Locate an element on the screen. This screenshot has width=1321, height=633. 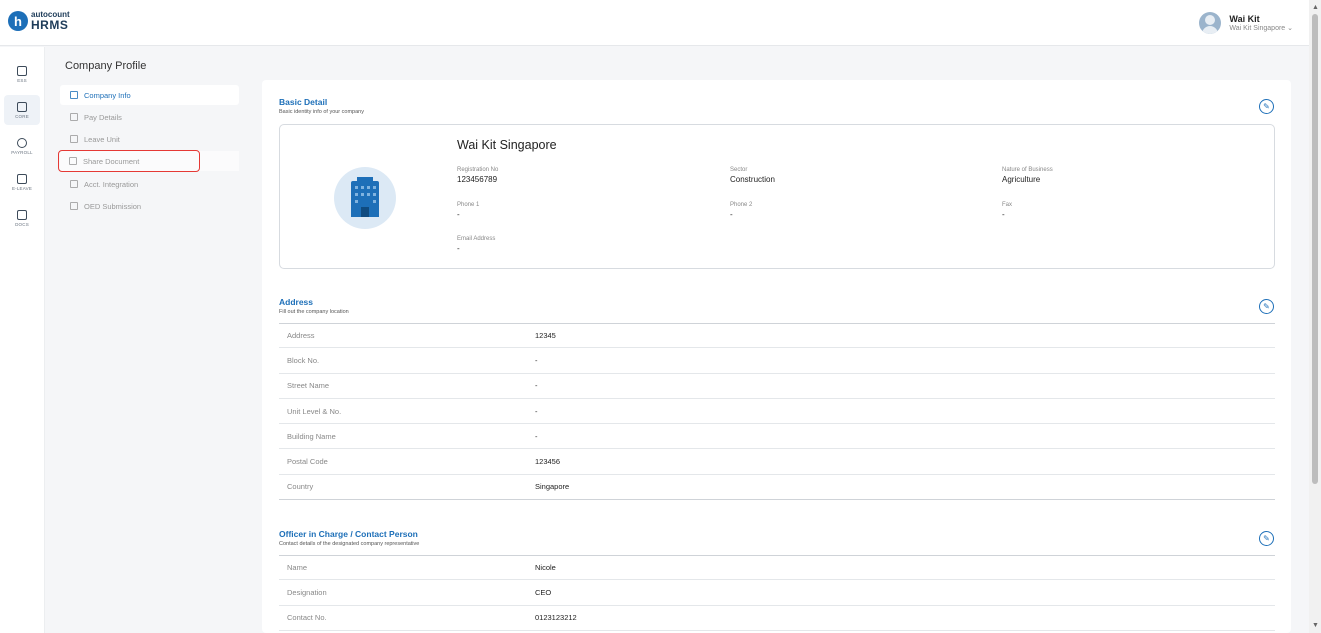
field-nature-of-business: Nature of Business Agriculture is located at coordinates (1027, 175).